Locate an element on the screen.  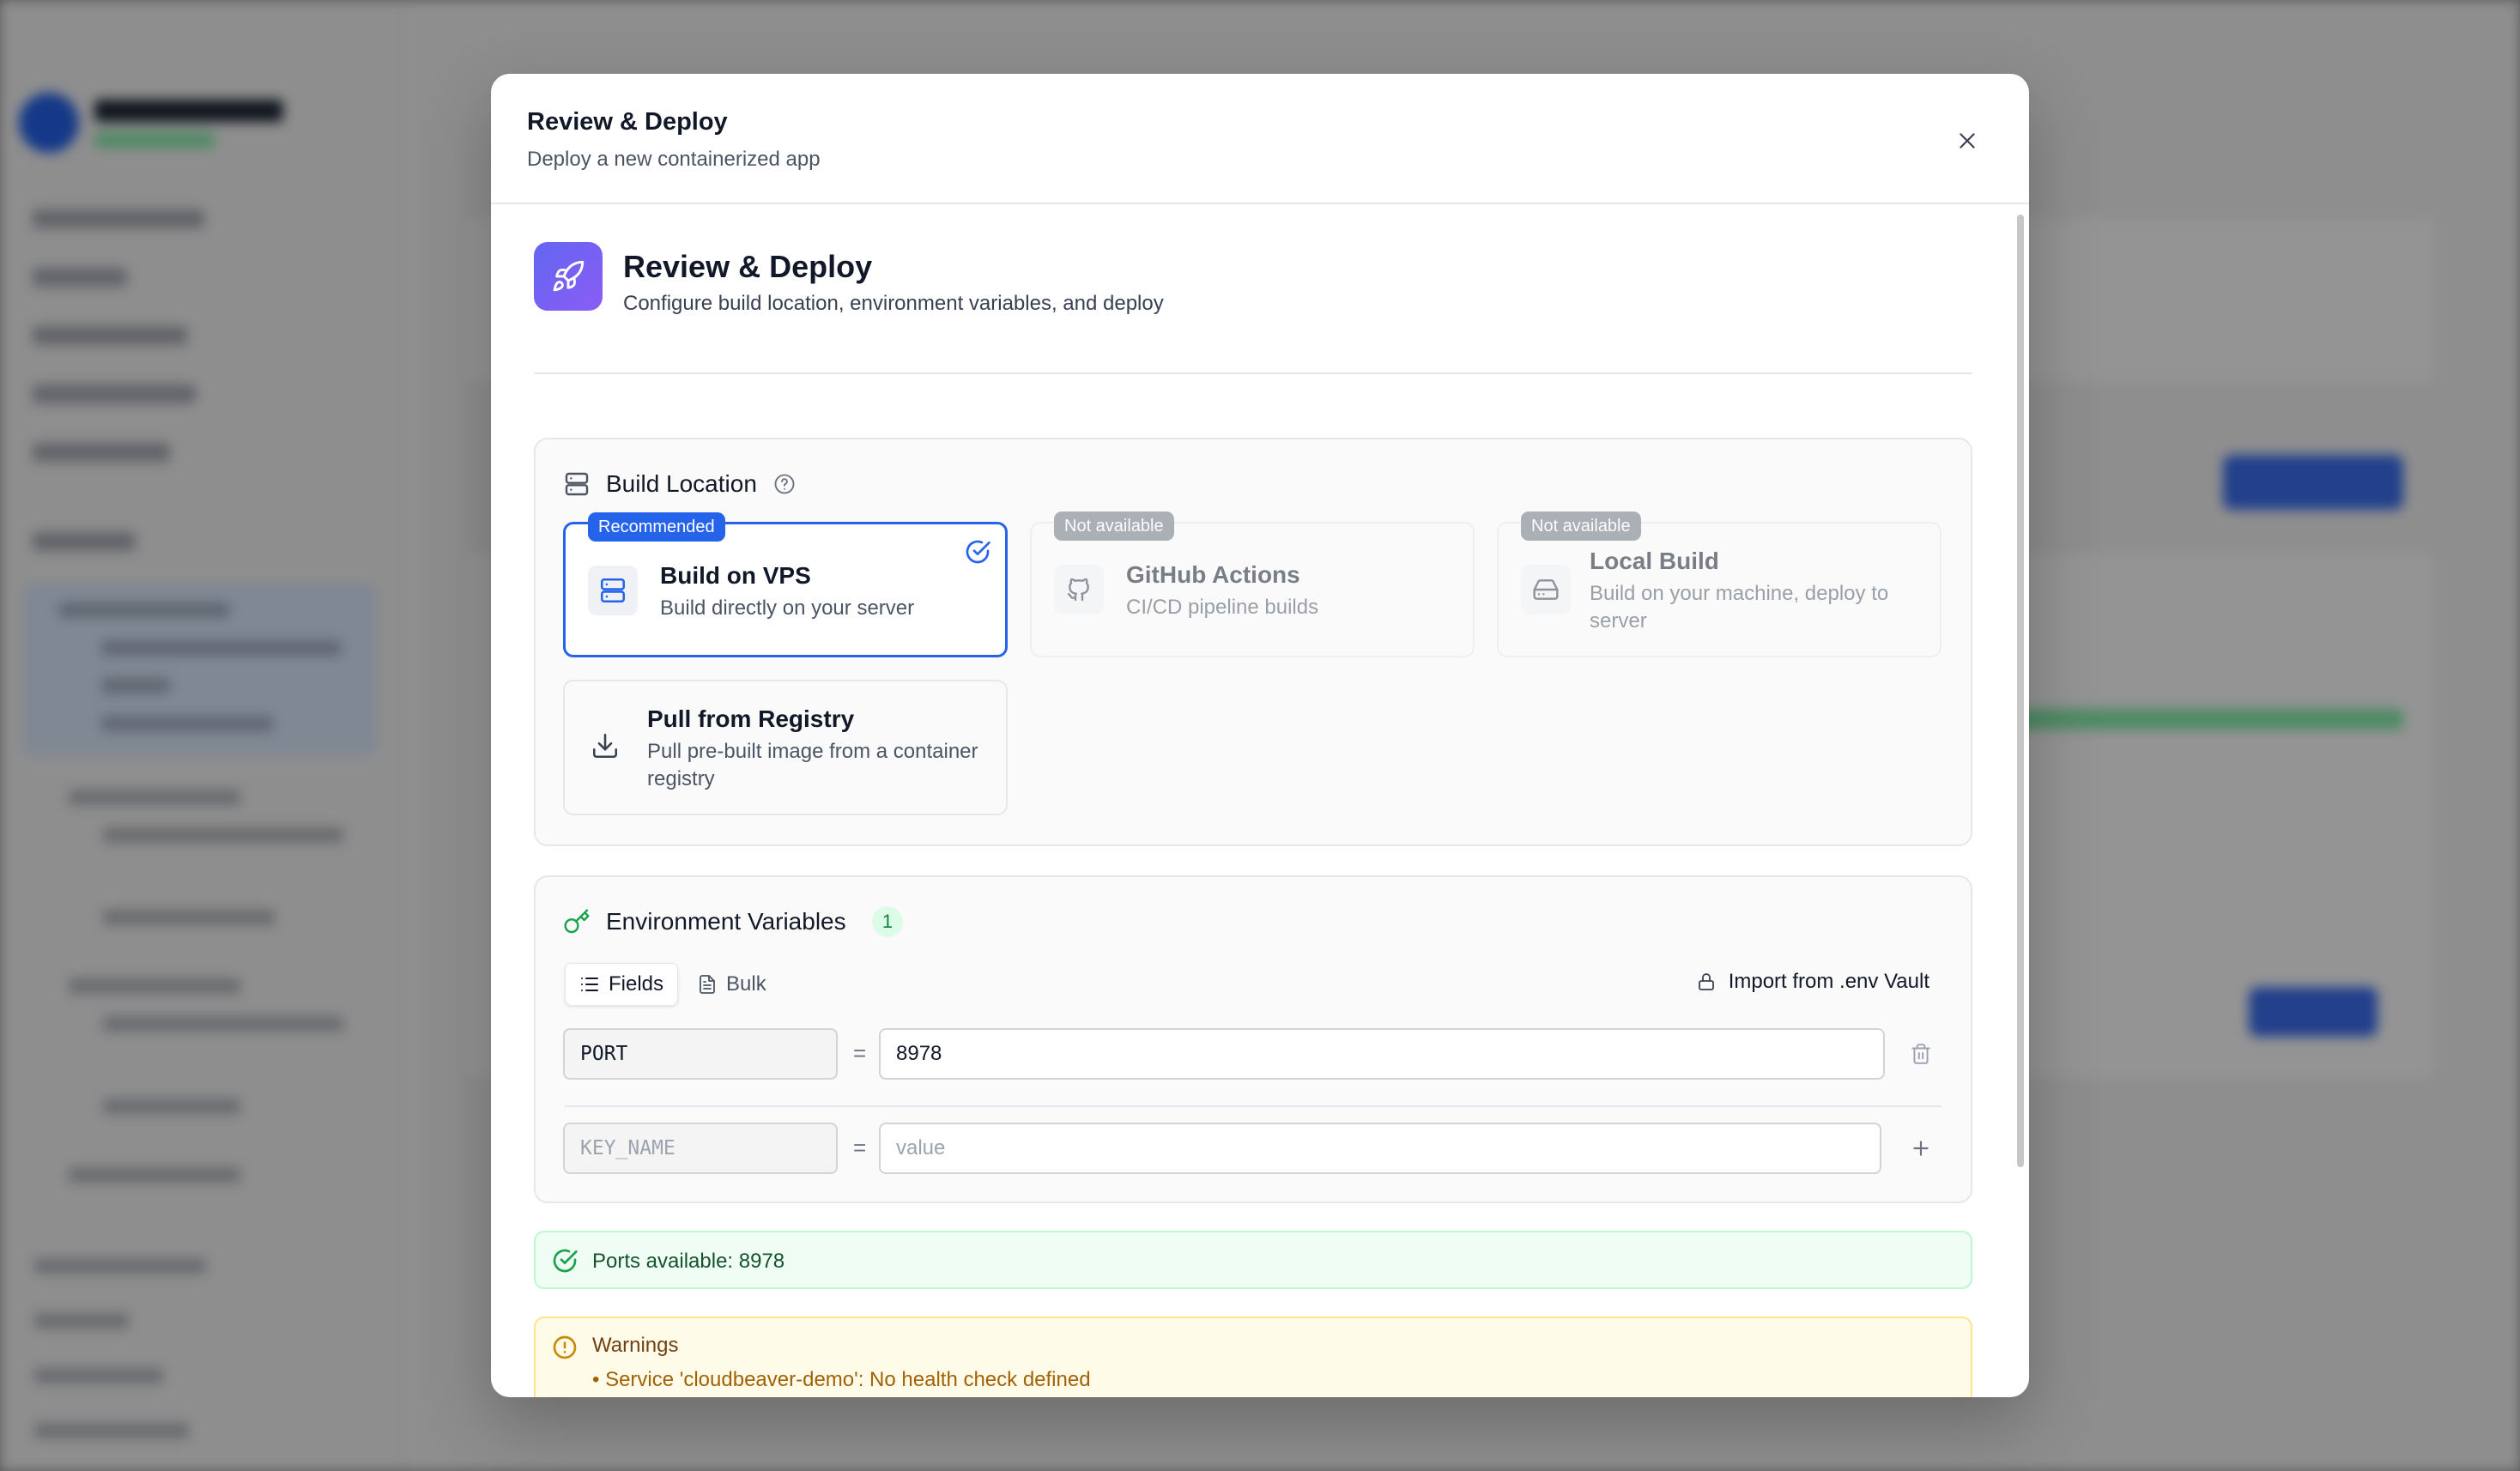
file-text-icon is located at coordinates (707, 984).